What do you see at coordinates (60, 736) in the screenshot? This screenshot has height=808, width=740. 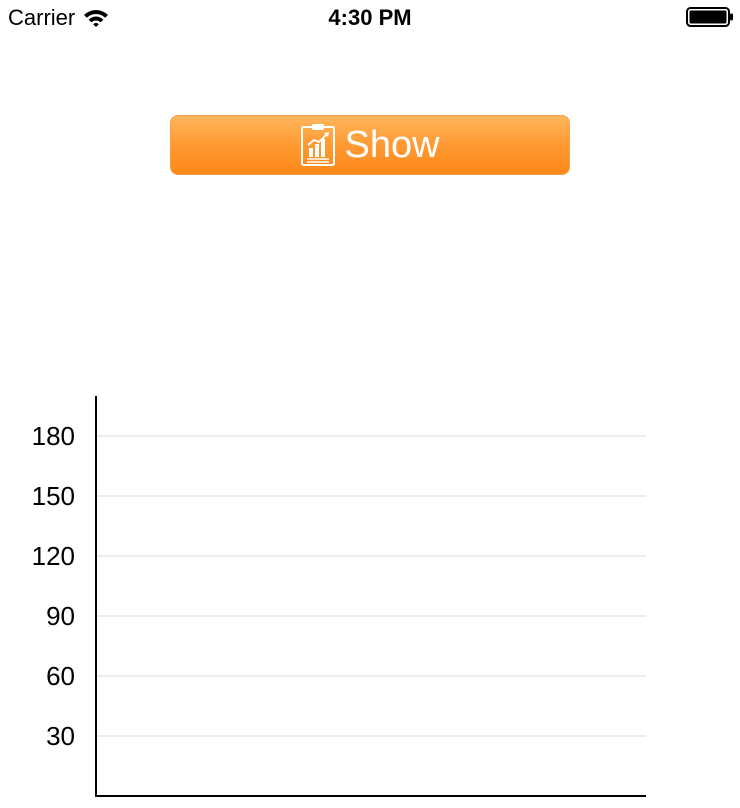 I see `y-tick-label: 30` at bounding box center [60, 736].